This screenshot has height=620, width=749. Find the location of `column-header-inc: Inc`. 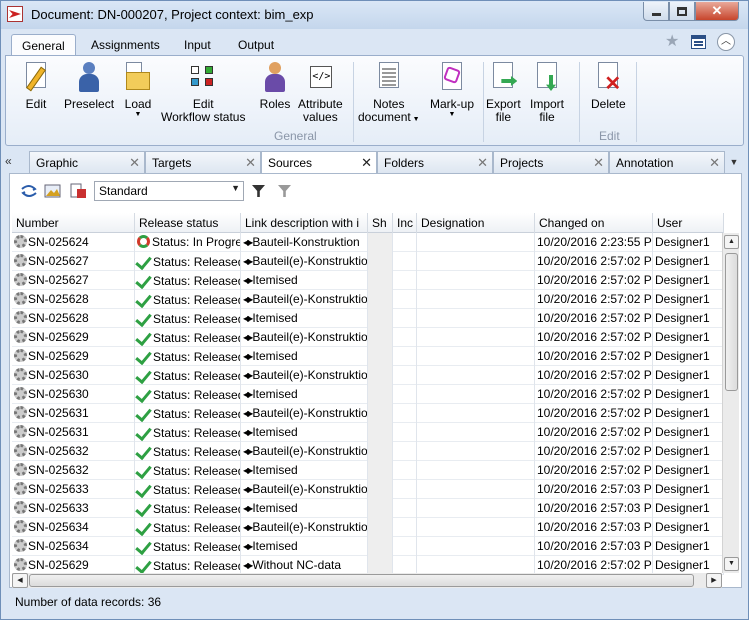

column-header-inc: Inc is located at coordinates (405, 223).